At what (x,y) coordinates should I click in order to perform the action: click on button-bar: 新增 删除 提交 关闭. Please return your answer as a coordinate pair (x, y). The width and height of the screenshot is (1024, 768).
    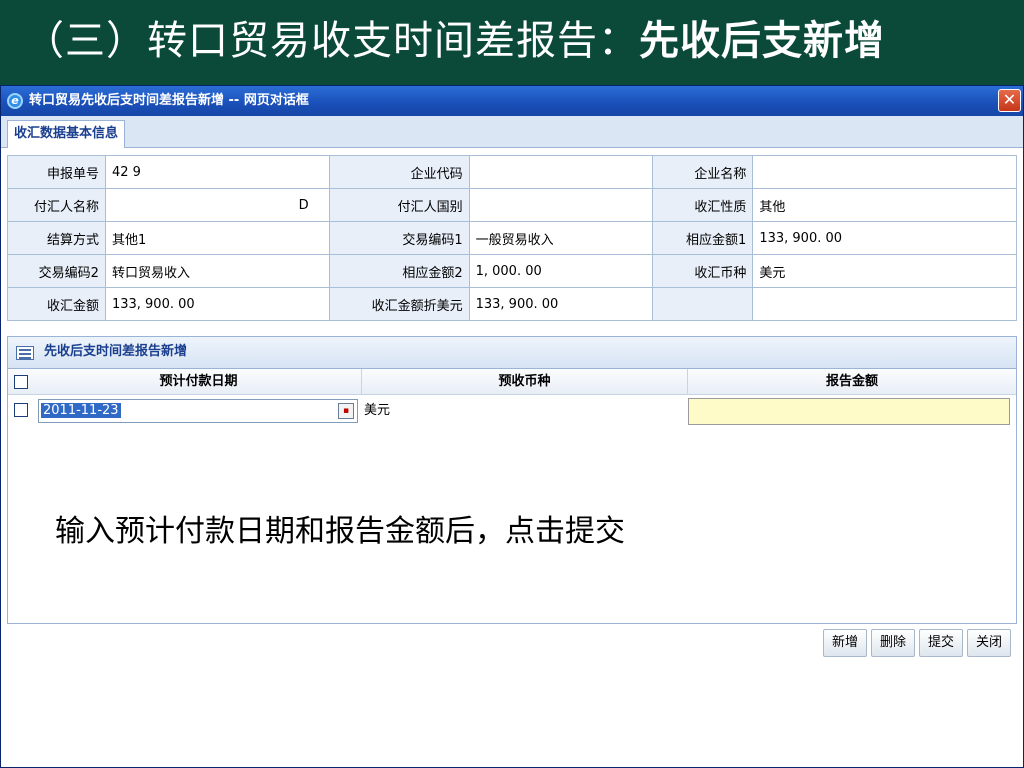
    Looking at the image, I should click on (915, 644).